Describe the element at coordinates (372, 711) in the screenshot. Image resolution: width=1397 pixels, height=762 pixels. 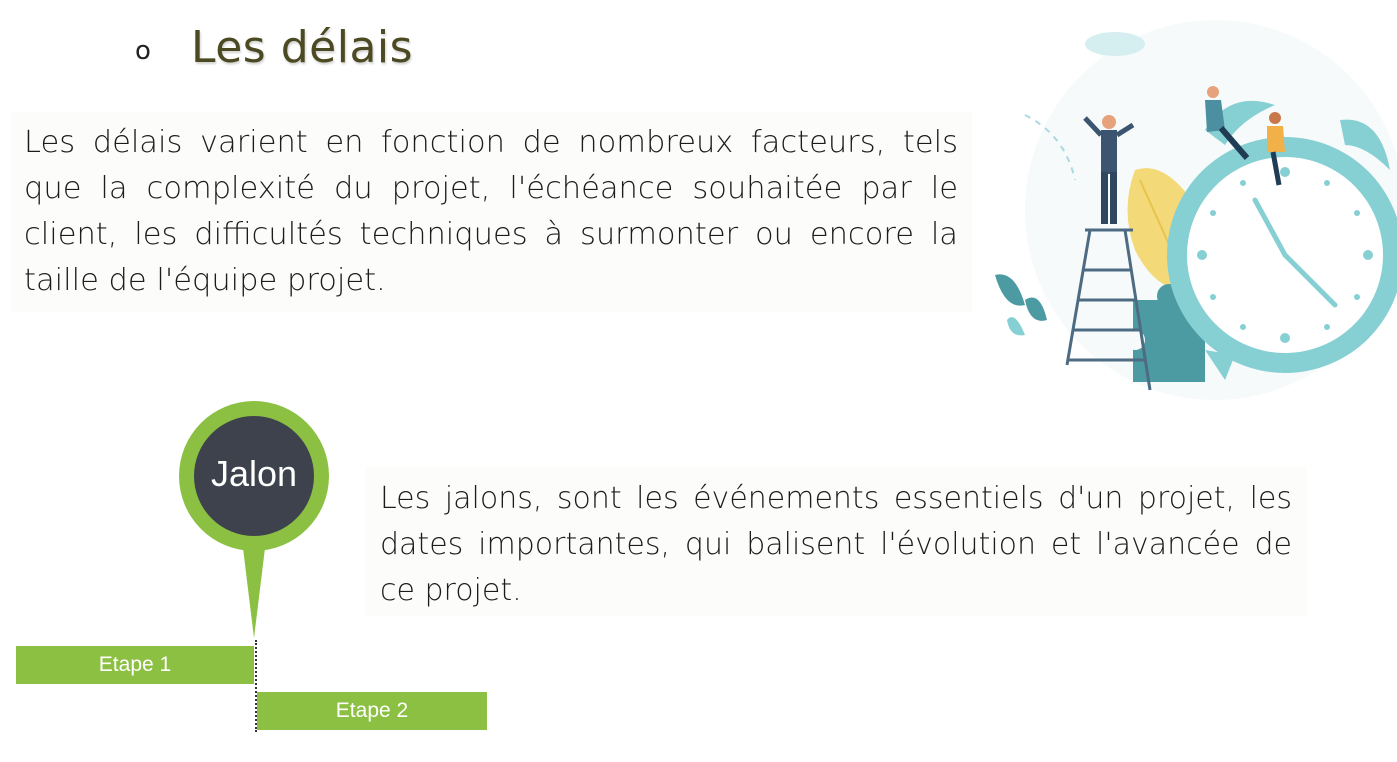
I see `step-bar-2: Etape 2` at that location.